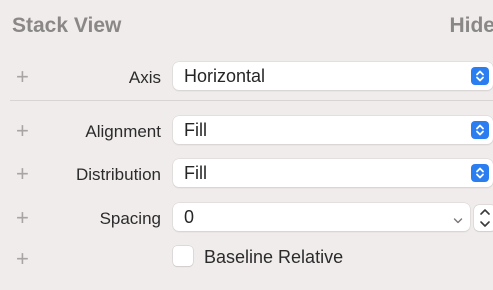 The image size is (493, 290). What do you see at coordinates (67, 25) in the screenshot?
I see `section-title: Stack View` at bounding box center [67, 25].